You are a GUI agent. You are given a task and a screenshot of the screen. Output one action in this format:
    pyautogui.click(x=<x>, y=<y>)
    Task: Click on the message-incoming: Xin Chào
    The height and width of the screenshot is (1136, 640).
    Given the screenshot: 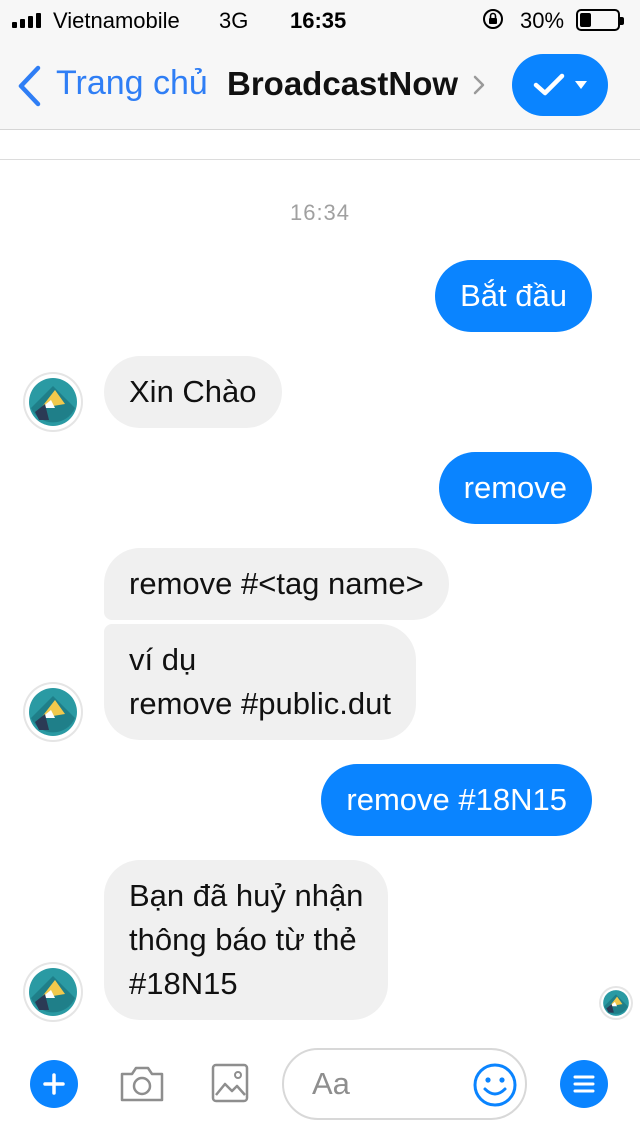 What is the action you would take?
    pyautogui.click(x=193, y=392)
    